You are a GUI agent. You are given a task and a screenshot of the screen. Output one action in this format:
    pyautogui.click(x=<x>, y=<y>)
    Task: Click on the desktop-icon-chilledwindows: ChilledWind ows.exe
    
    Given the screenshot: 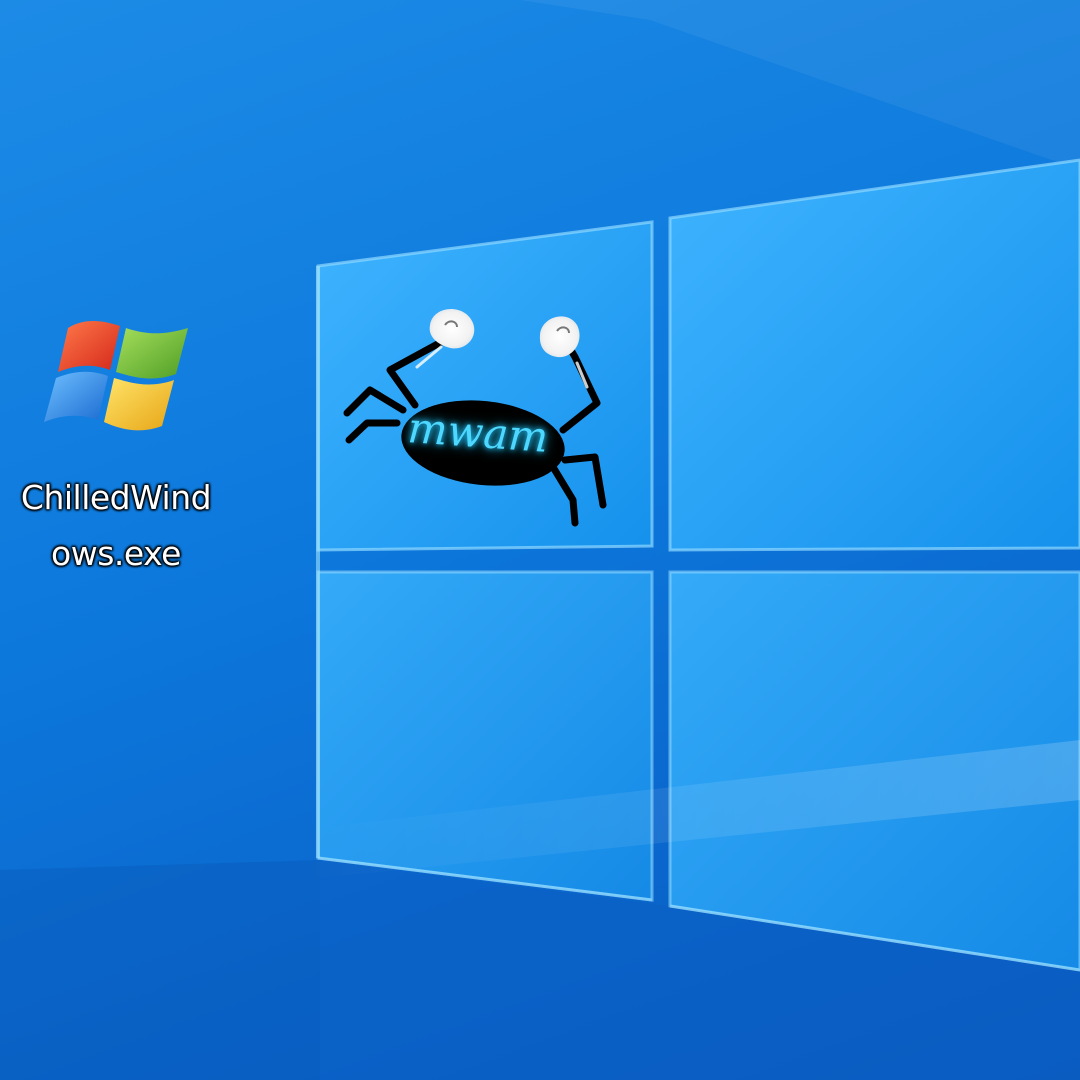 What is the action you would take?
    pyautogui.click(x=116, y=440)
    